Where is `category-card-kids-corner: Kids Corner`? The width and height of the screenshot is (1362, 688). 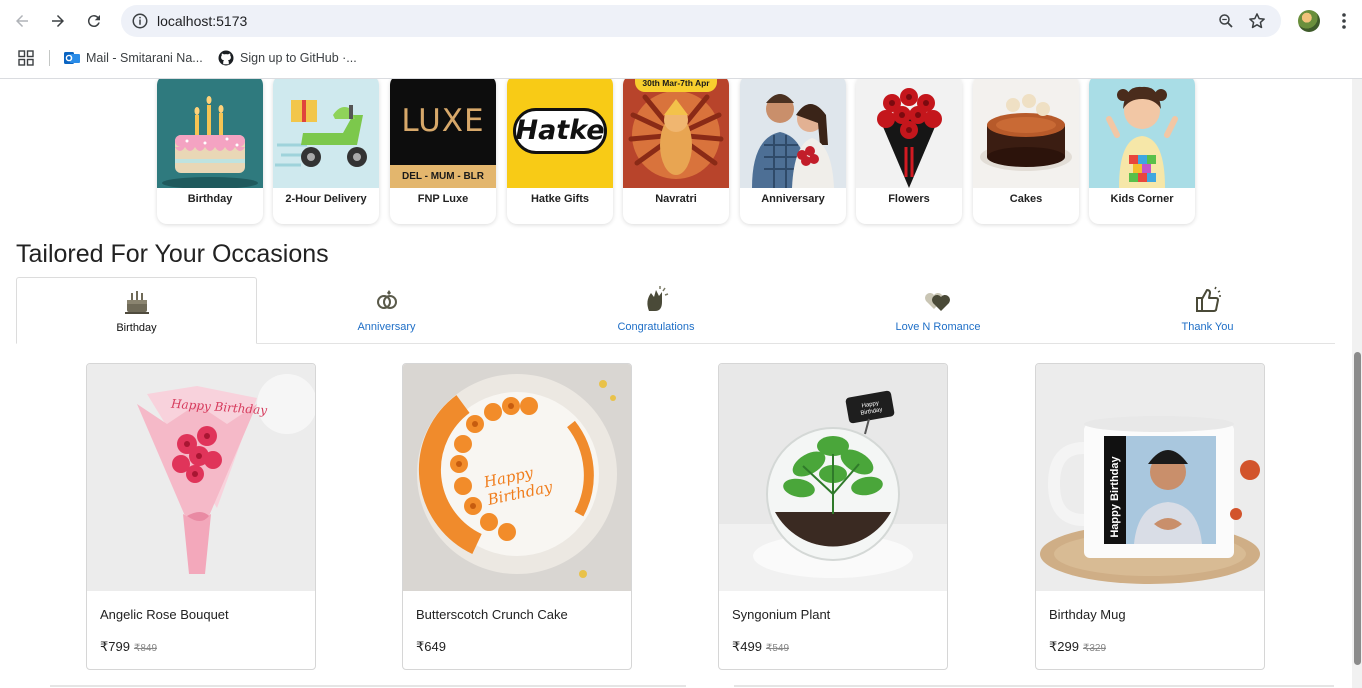 category-card-kids-corner: Kids Corner is located at coordinates (1142, 151).